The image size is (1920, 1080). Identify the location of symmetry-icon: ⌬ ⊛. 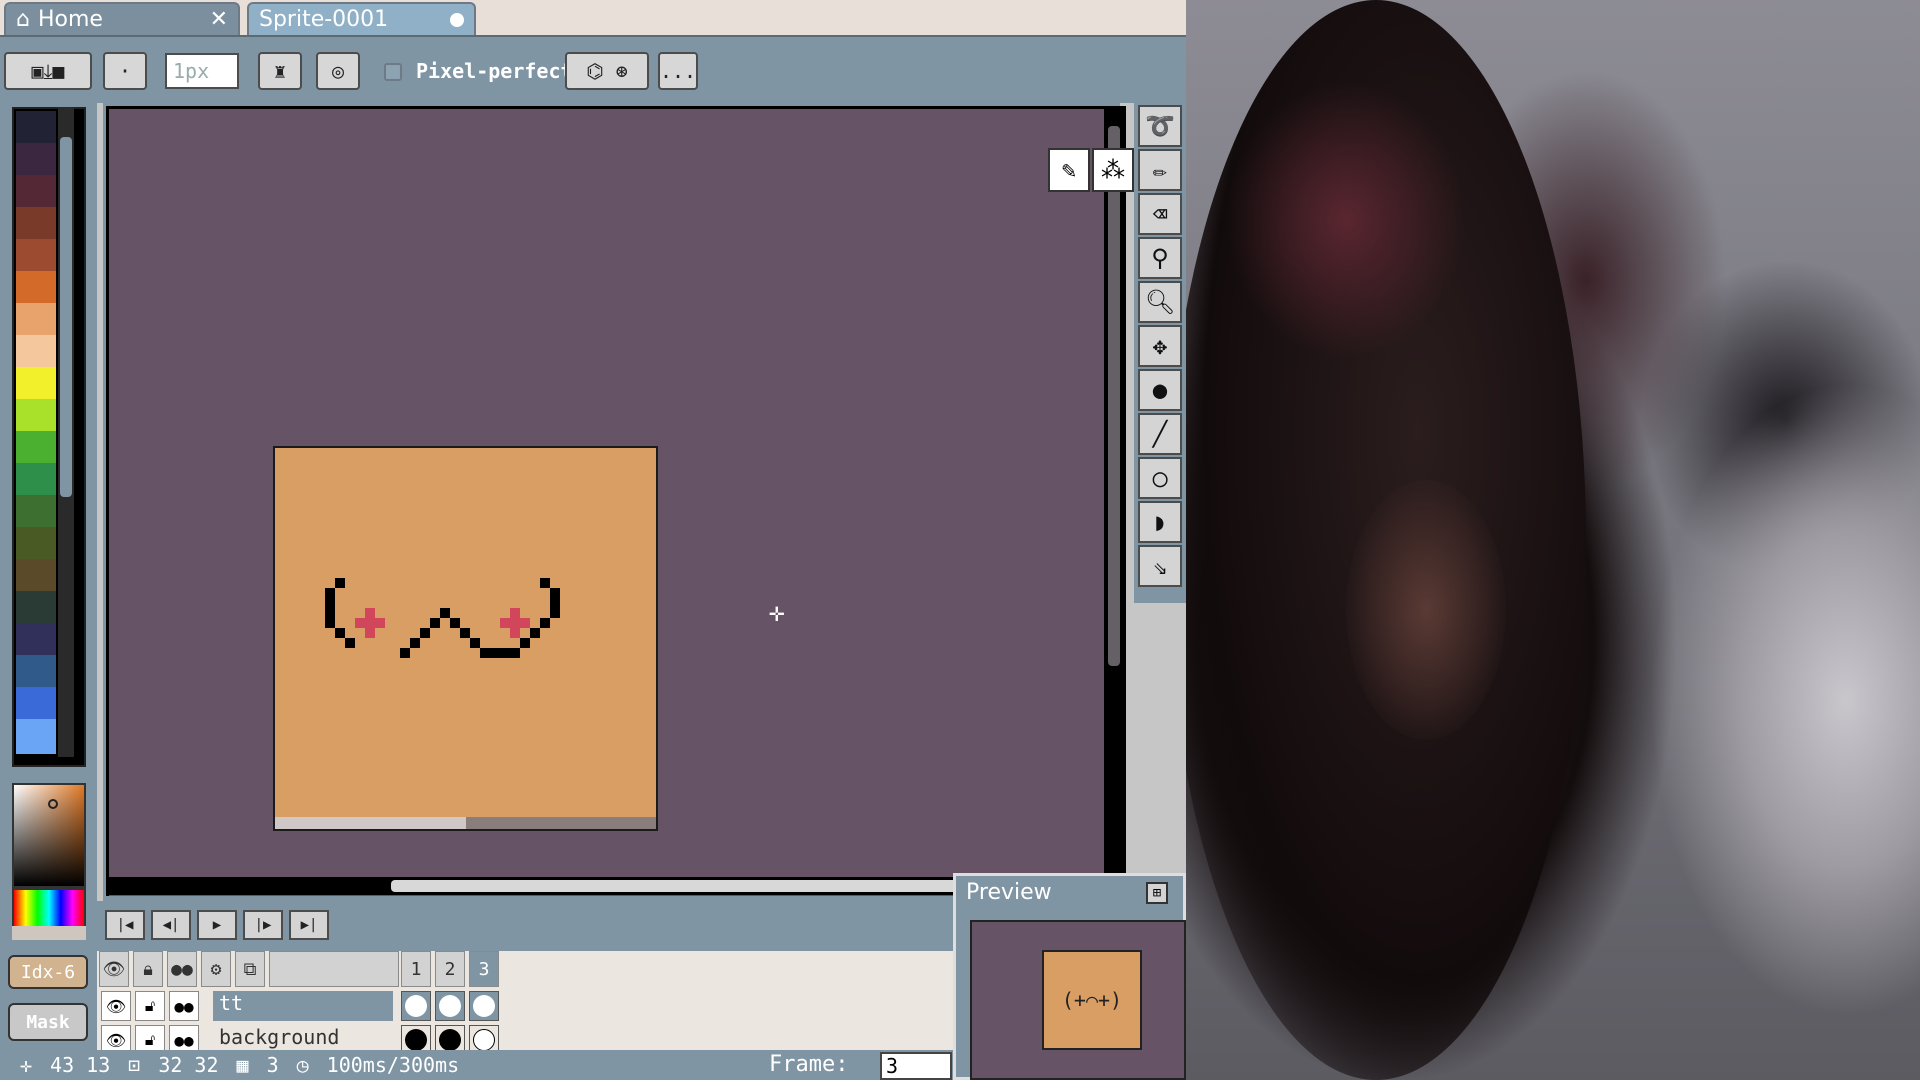
(607, 71).